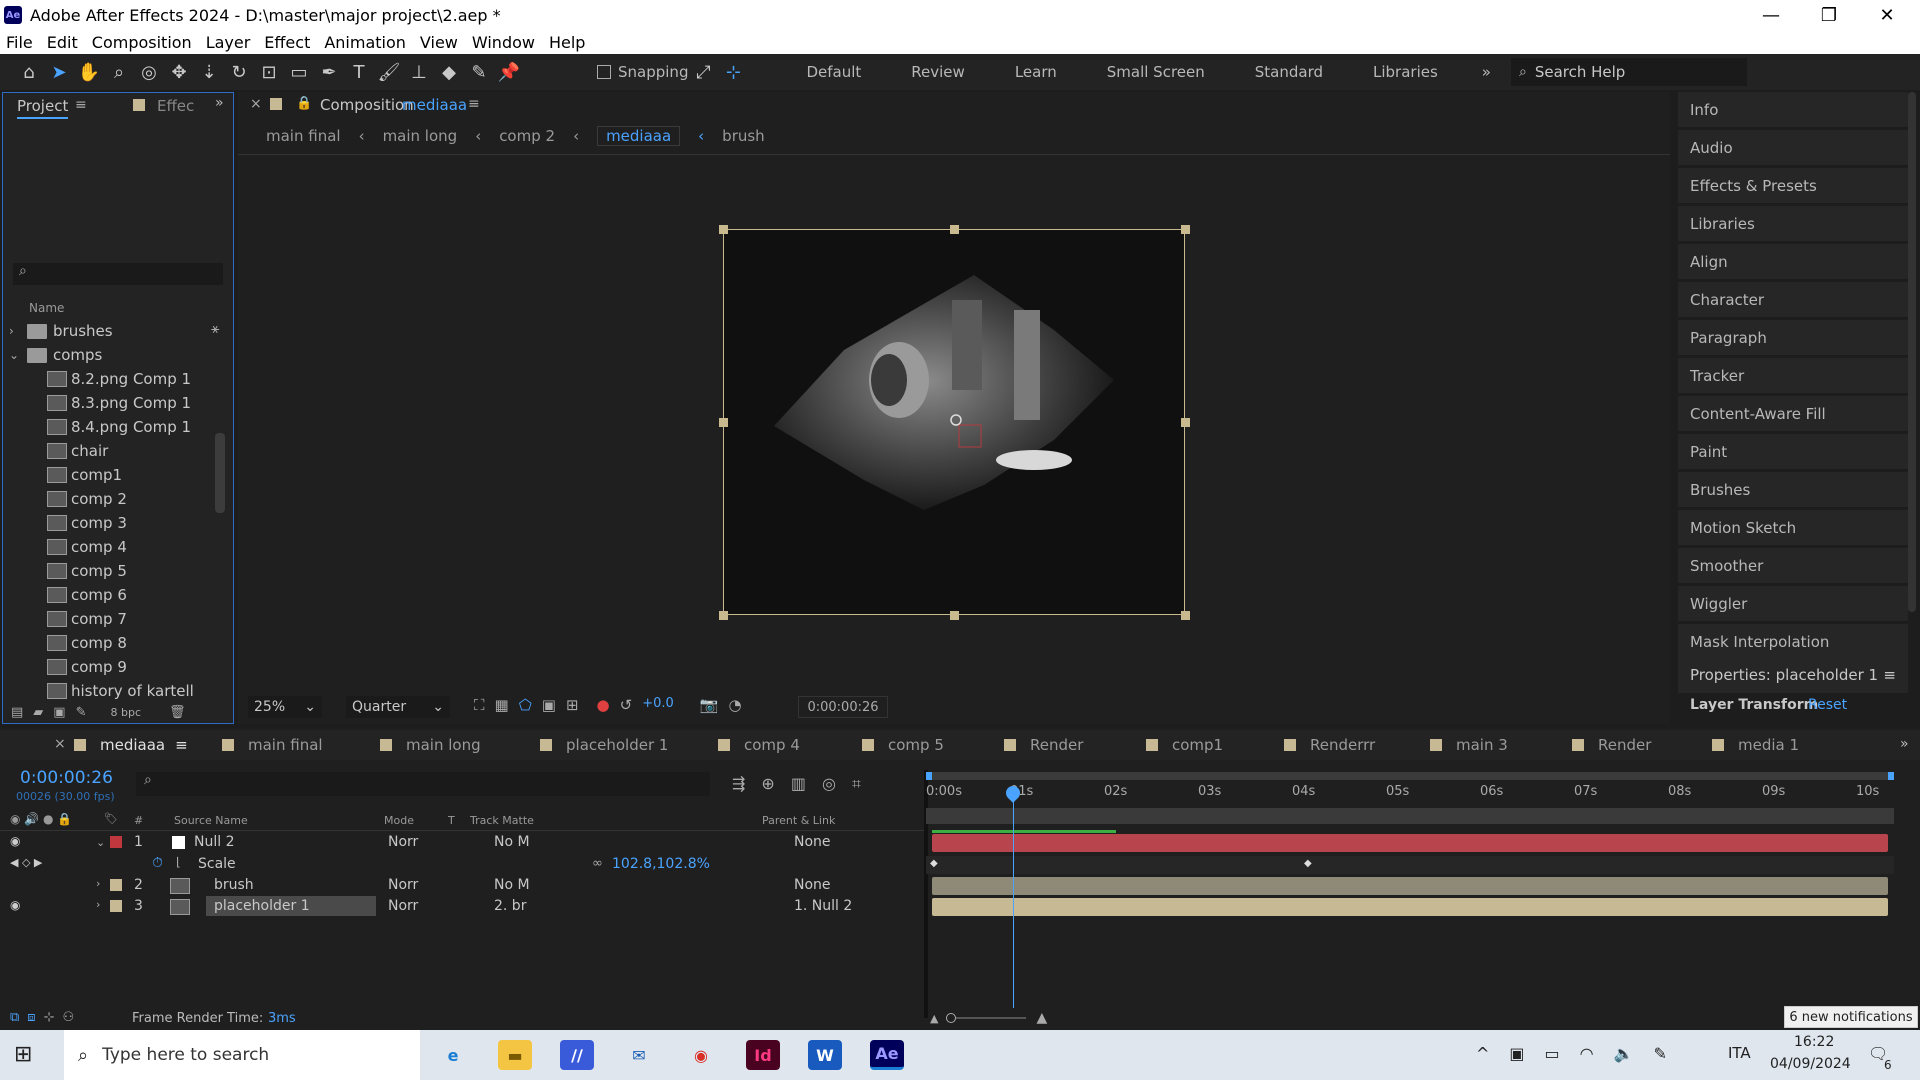 Image resolution: width=1920 pixels, height=1080 pixels. Describe the element at coordinates (269, 72) in the screenshot. I see `pan-behind-icon: ⊡` at that location.